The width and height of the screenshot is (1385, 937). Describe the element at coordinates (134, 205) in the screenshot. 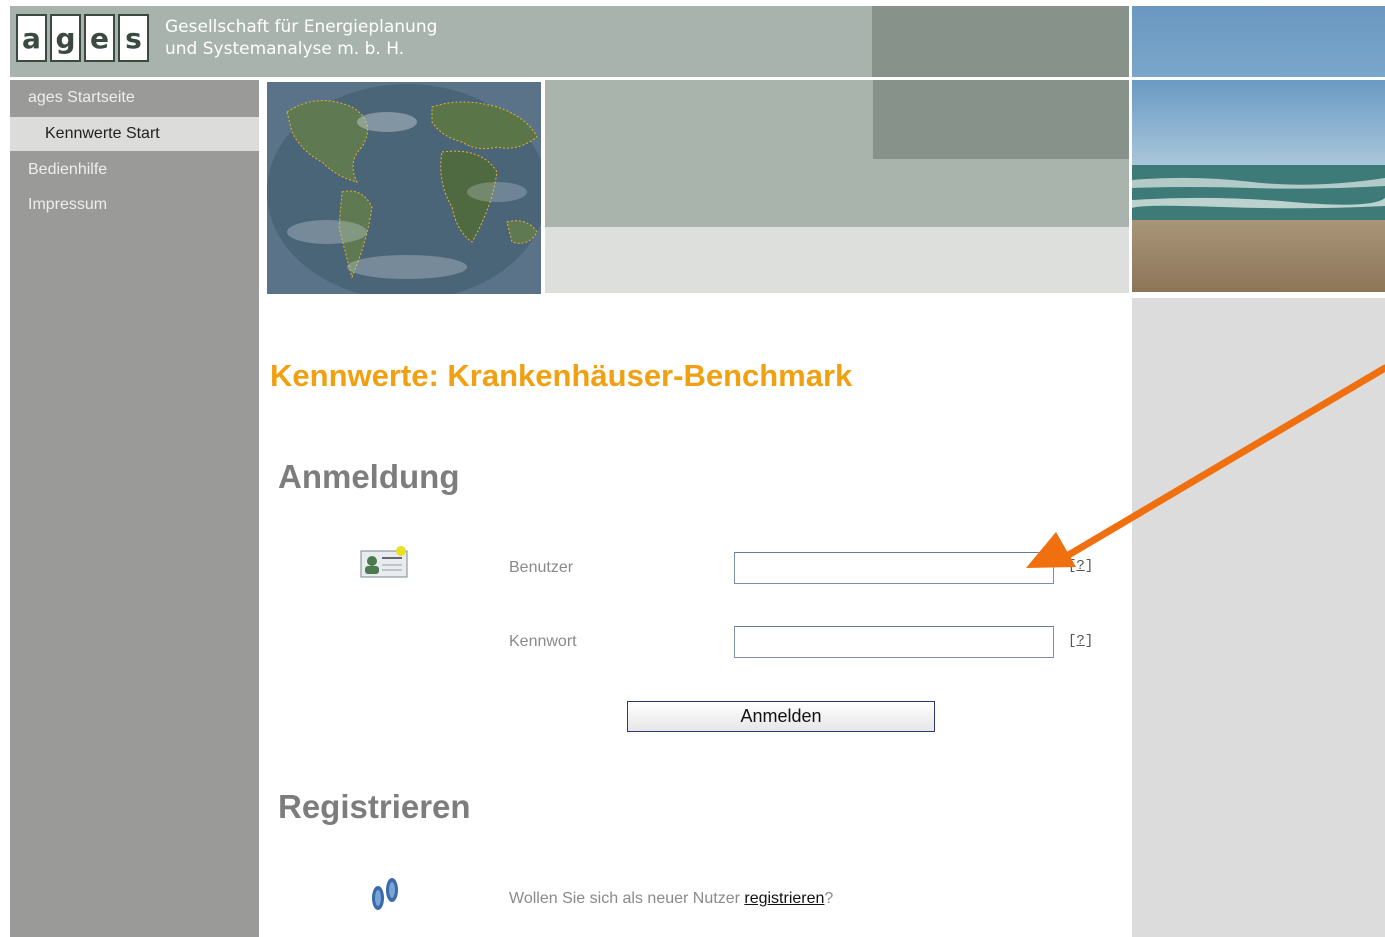

I see `sidebar-item-impressum: Impressum` at that location.